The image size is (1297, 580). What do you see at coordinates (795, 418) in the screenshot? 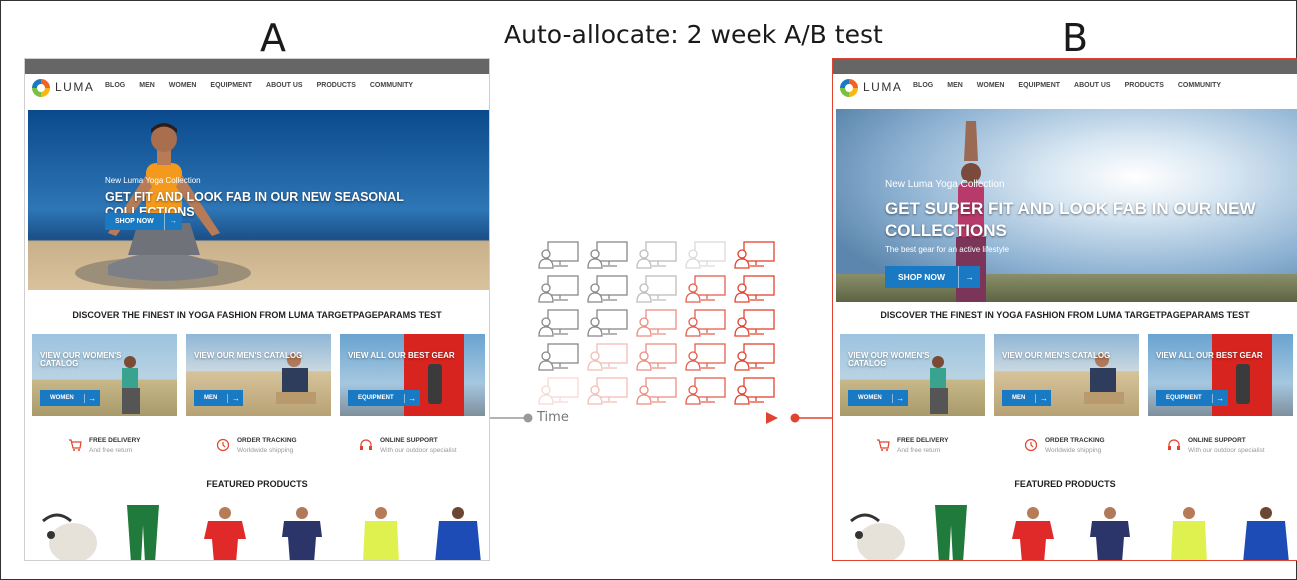
I see `timeline-end-dot` at bounding box center [795, 418].